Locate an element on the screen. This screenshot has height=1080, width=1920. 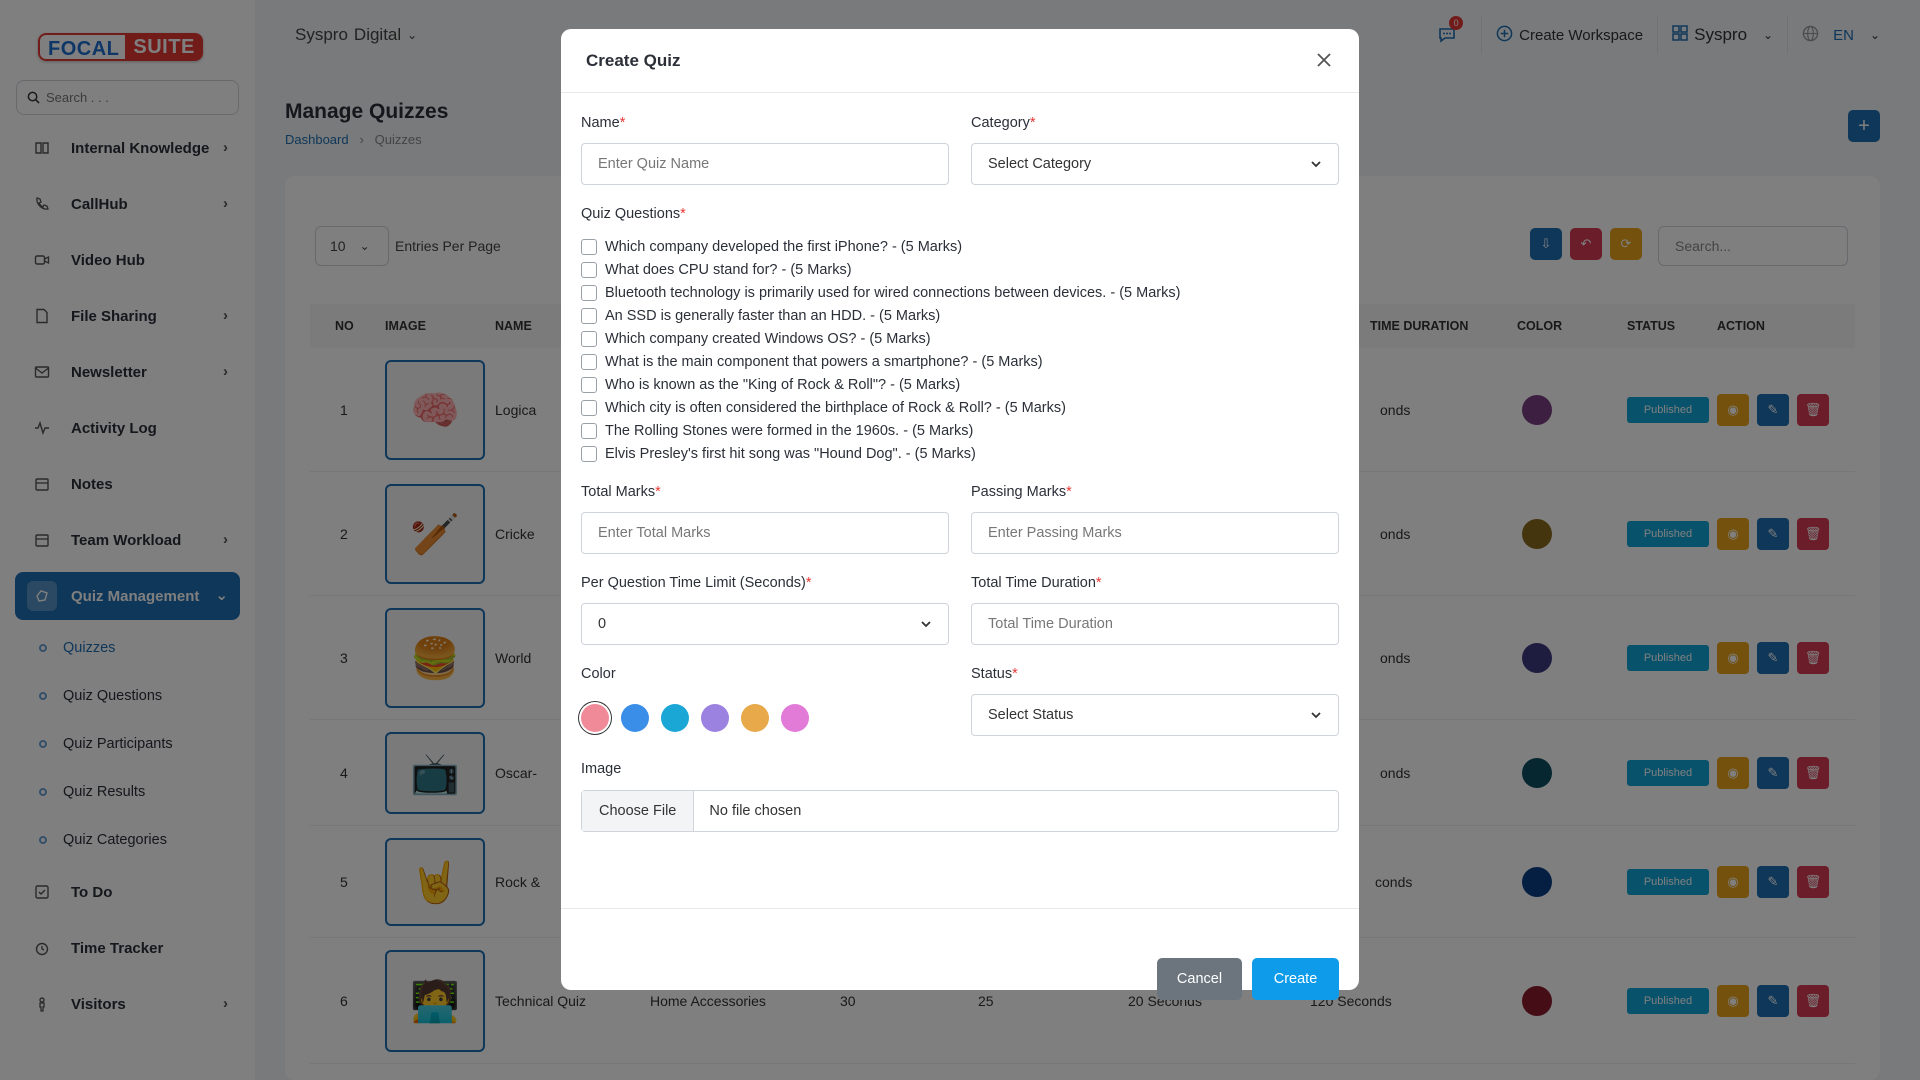
total-time-label: Total Time Duration* is located at coordinates (1036, 583).